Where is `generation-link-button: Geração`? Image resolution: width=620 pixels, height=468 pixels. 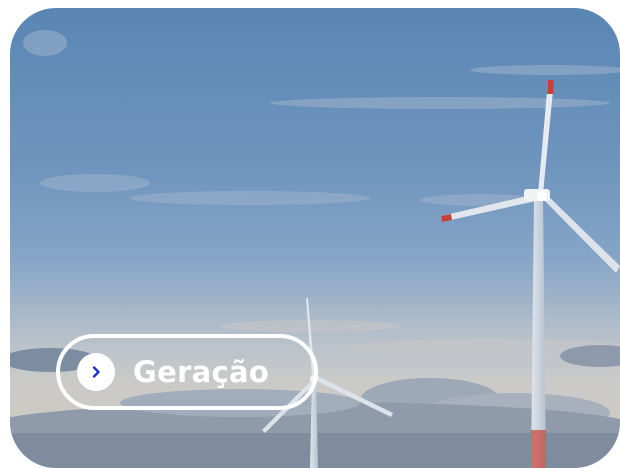
generation-link-button: Geração is located at coordinates (187, 372).